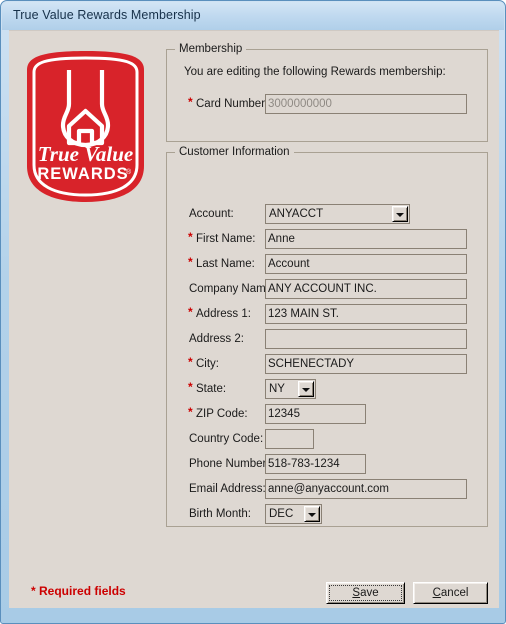  Describe the element at coordinates (225, 264) in the screenshot. I see `label-last-name: Last Name:` at that location.